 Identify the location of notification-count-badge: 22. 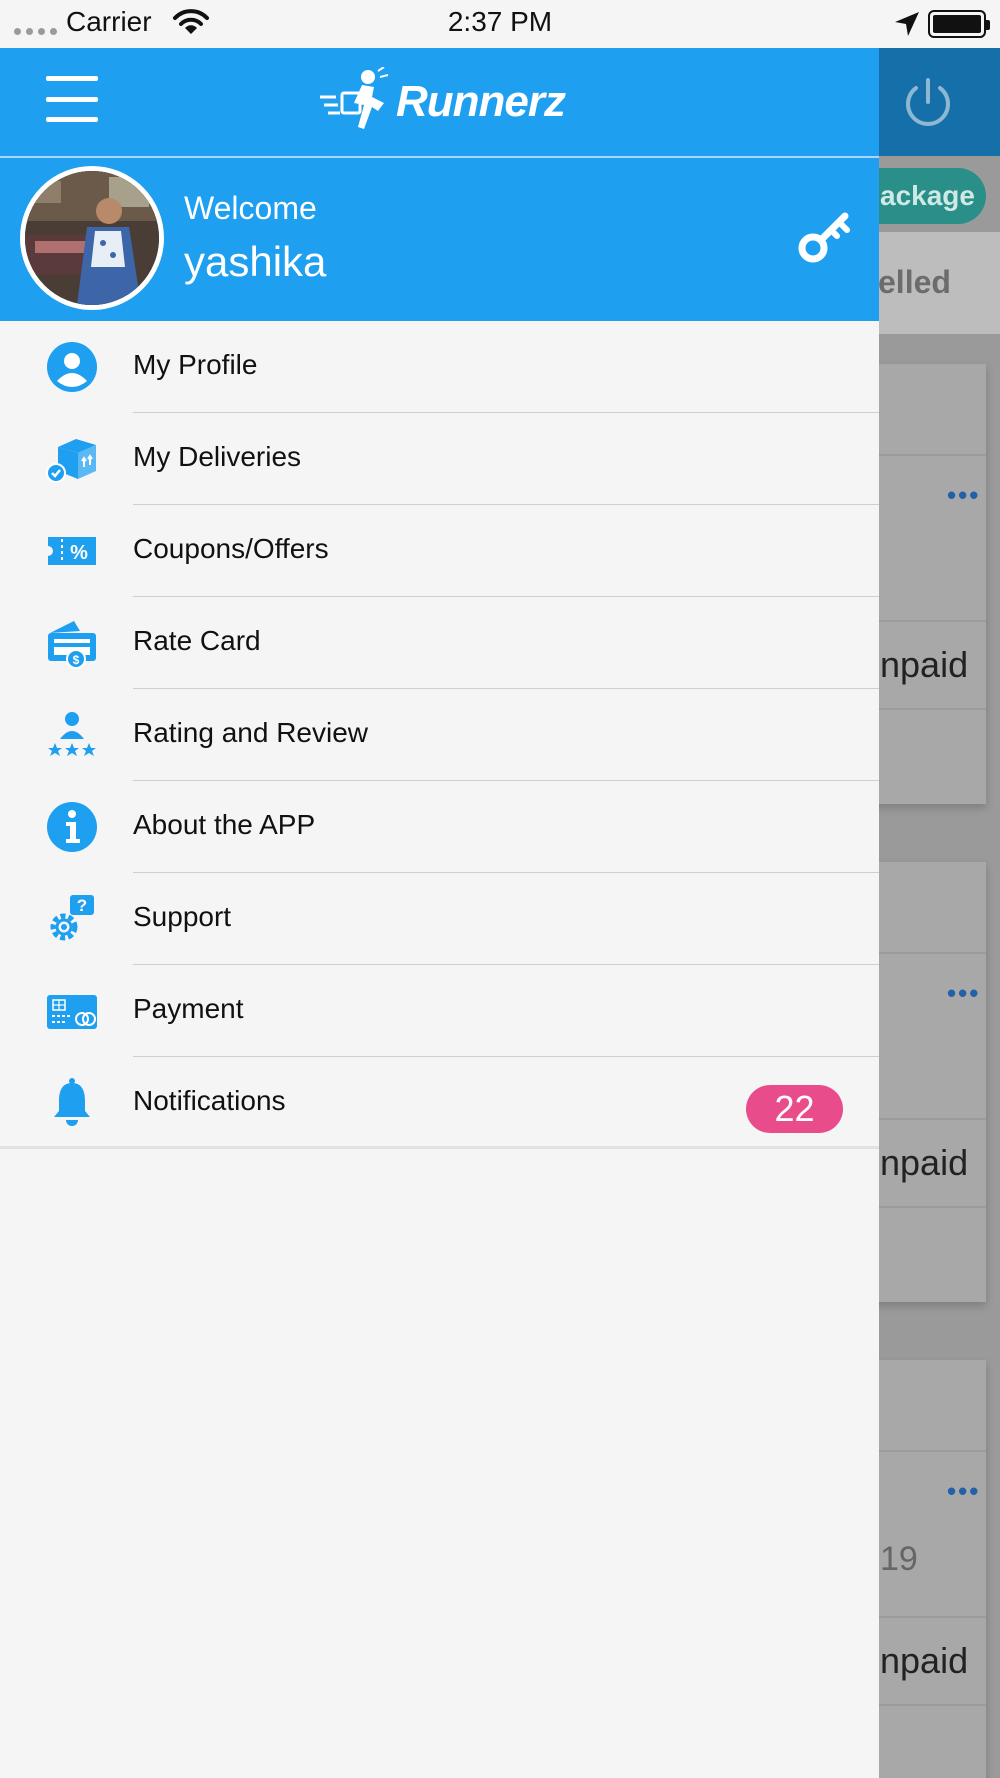
(794, 1109).